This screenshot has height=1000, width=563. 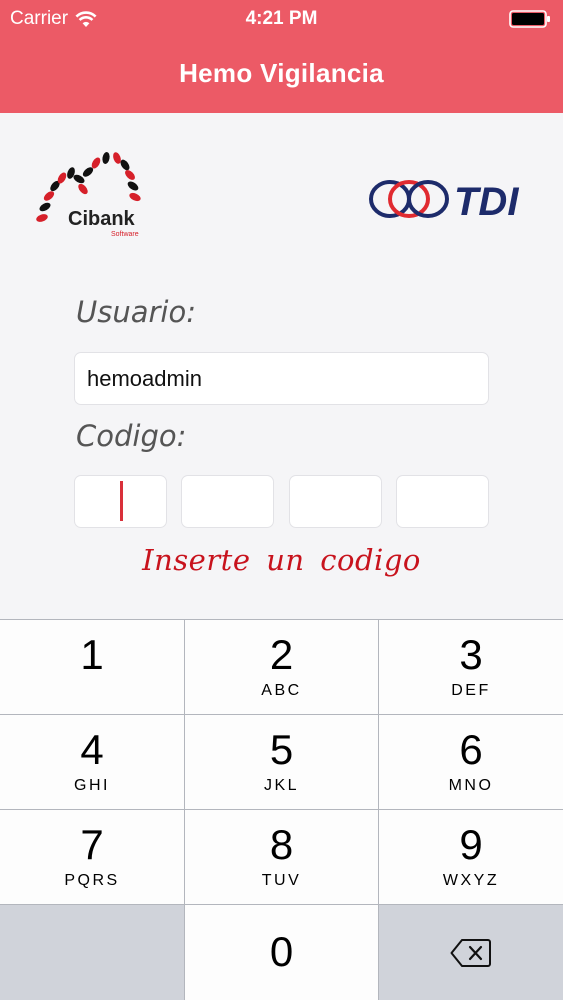 What do you see at coordinates (486, 202) in the screenshot?
I see `tdi-logo-text: TDI` at bounding box center [486, 202].